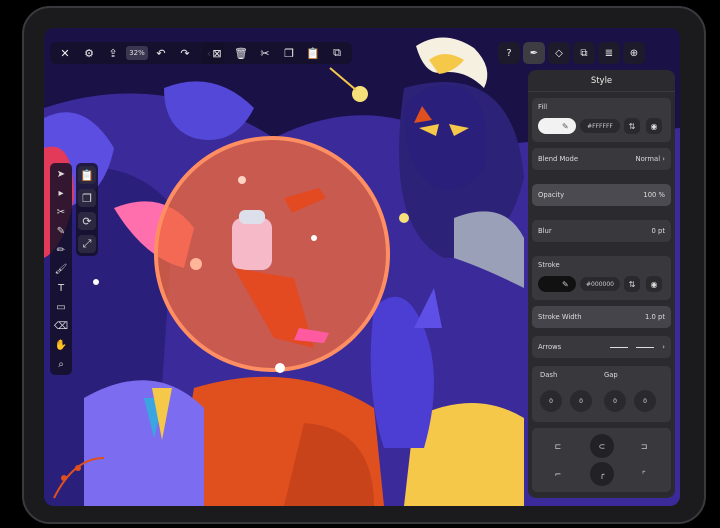 This screenshot has height=528, width=720. I want to click on gap-value-1-knob: 0, so click(615, 401).